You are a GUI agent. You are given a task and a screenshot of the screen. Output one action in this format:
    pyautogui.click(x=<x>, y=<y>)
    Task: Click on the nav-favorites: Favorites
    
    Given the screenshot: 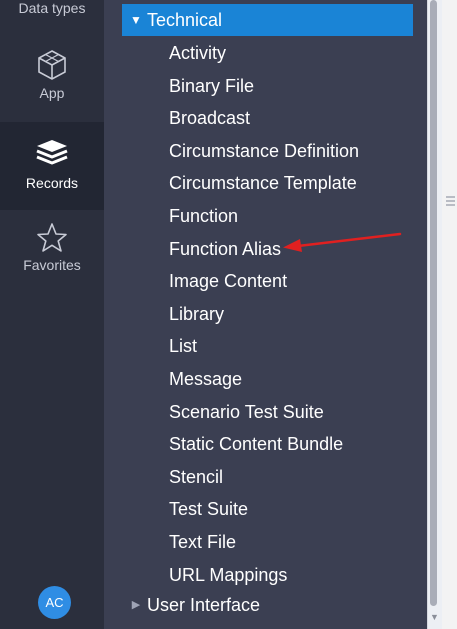 What is the action you would take?
    pyautogui.click(x=52, y=250)
    